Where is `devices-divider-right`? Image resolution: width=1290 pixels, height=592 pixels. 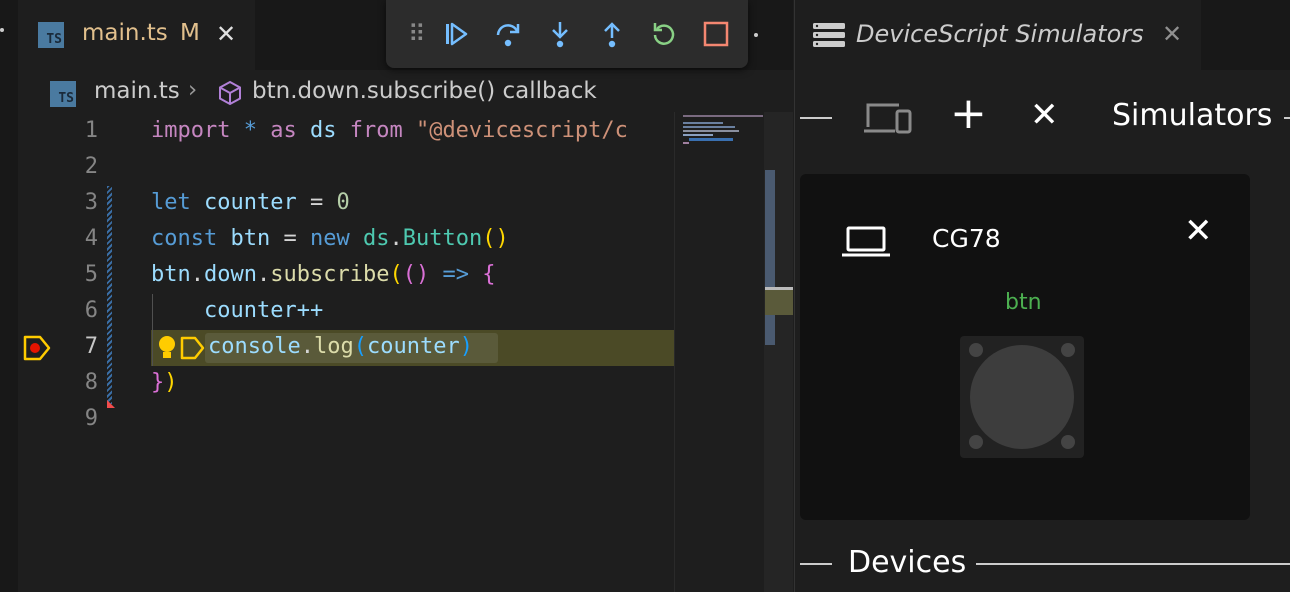
devices-divider-right is located at coordinates (1133, 564).